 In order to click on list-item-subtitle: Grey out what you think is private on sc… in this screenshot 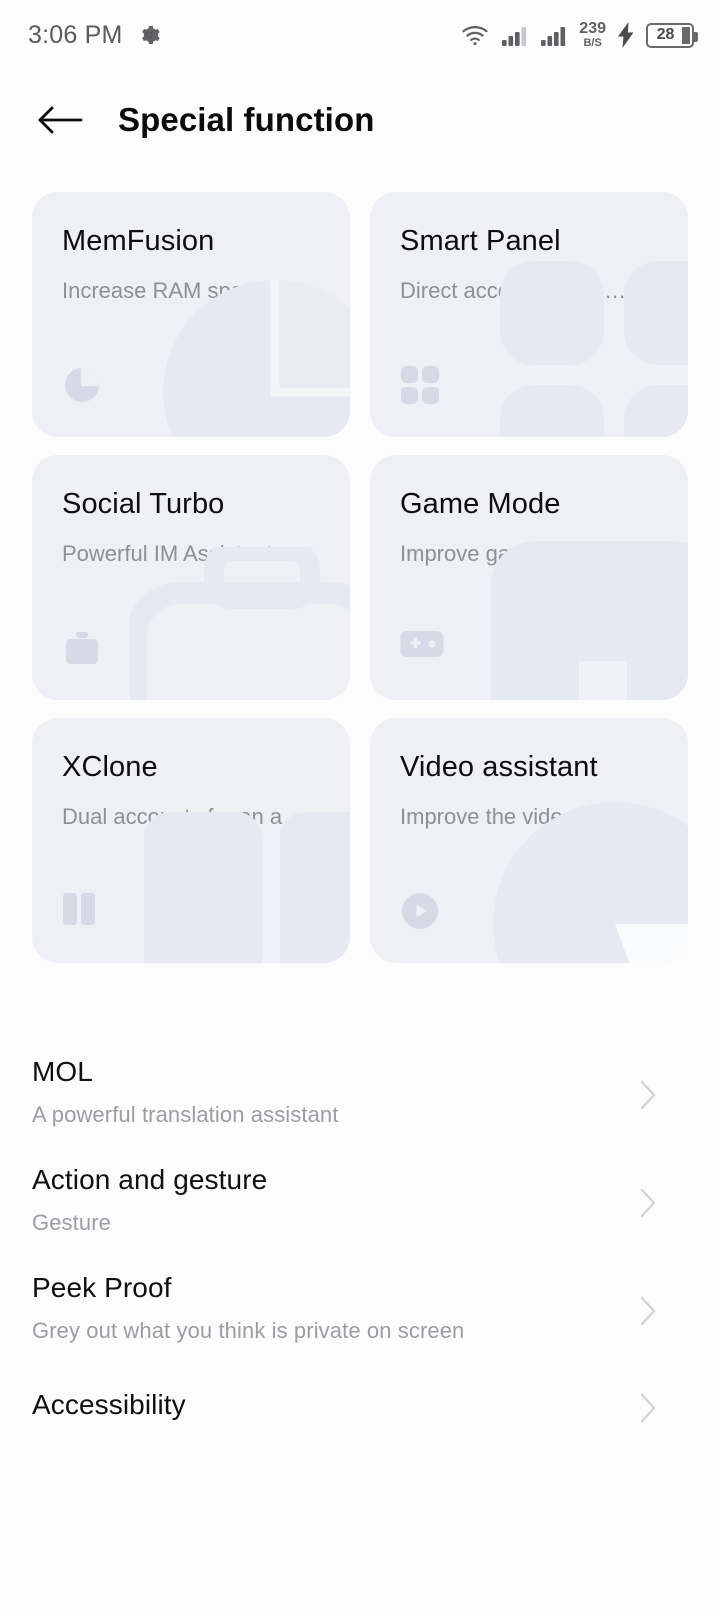, I will do `click(248, 1330)`.